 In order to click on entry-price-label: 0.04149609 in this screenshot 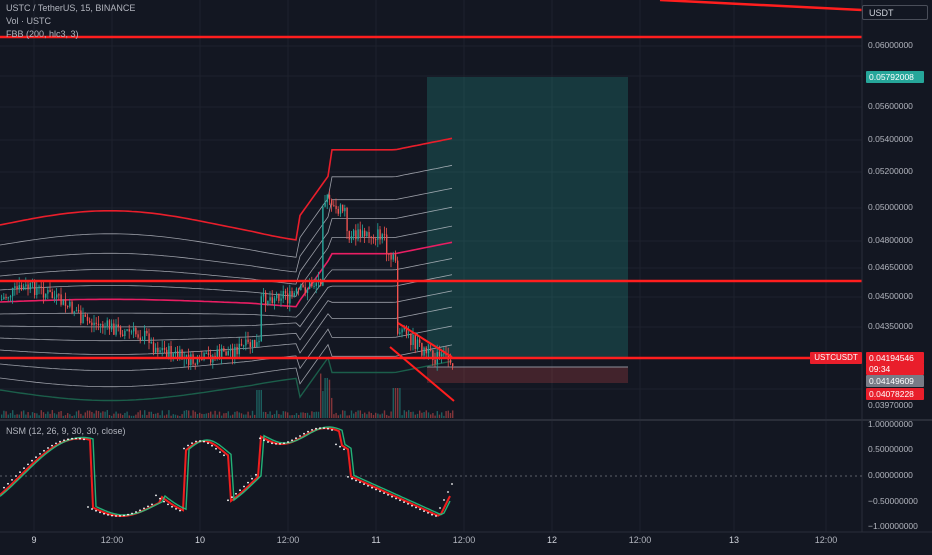, I will do `click(895, 381)`.